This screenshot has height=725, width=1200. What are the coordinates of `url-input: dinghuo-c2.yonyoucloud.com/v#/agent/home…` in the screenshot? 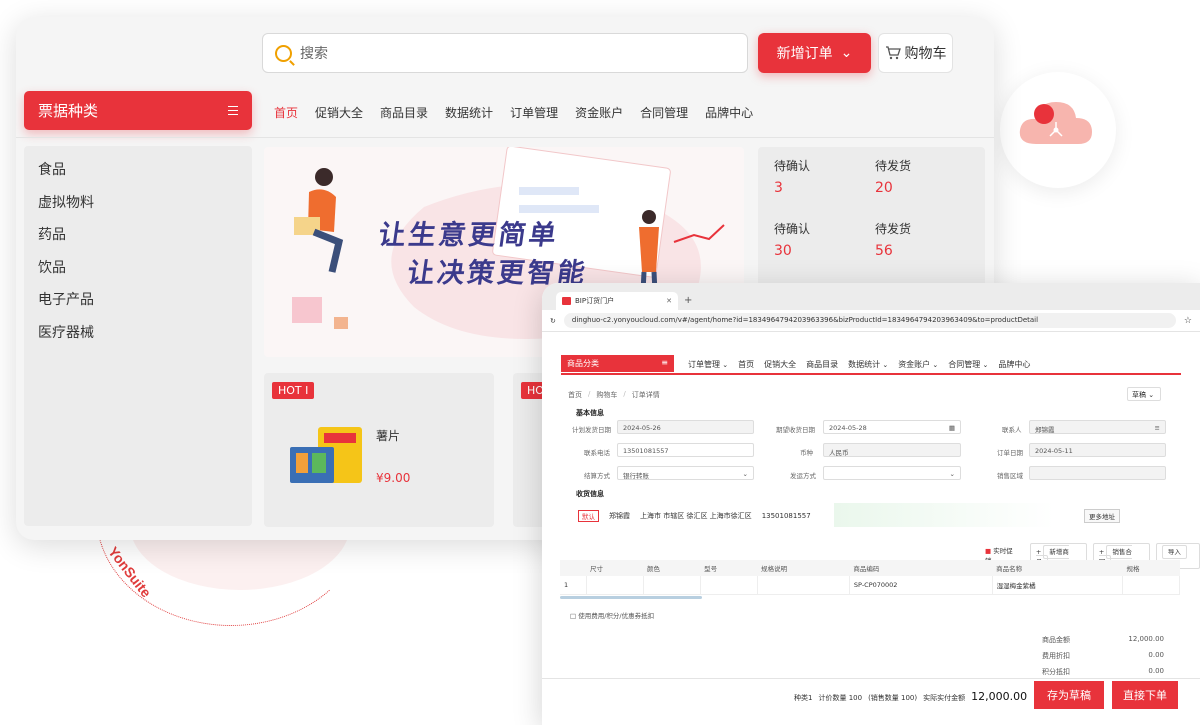 It's located at (869, 320).